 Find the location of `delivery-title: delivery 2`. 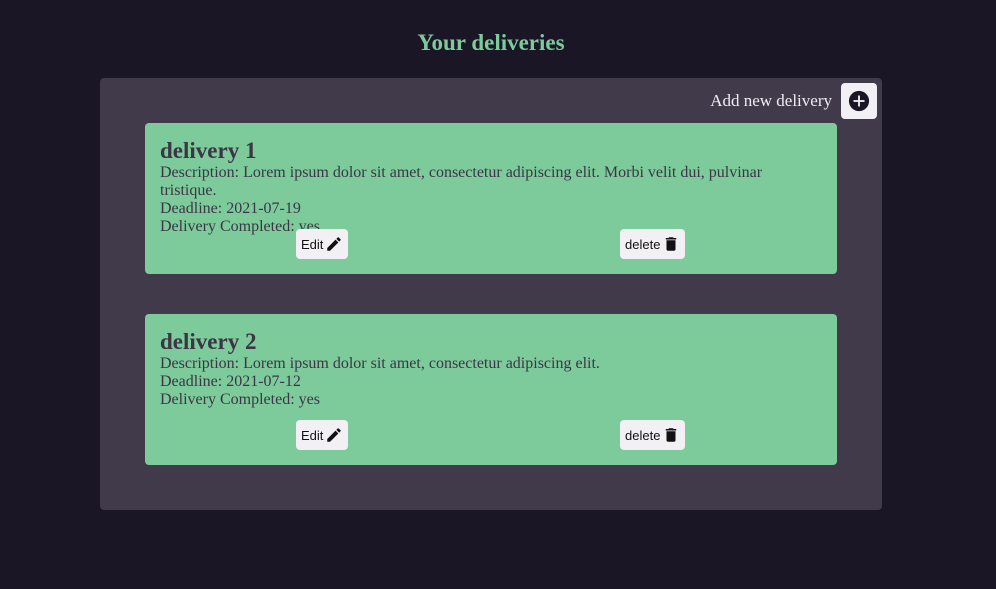

delivery-title: delivery 2 is located at coordinates (208, 341).